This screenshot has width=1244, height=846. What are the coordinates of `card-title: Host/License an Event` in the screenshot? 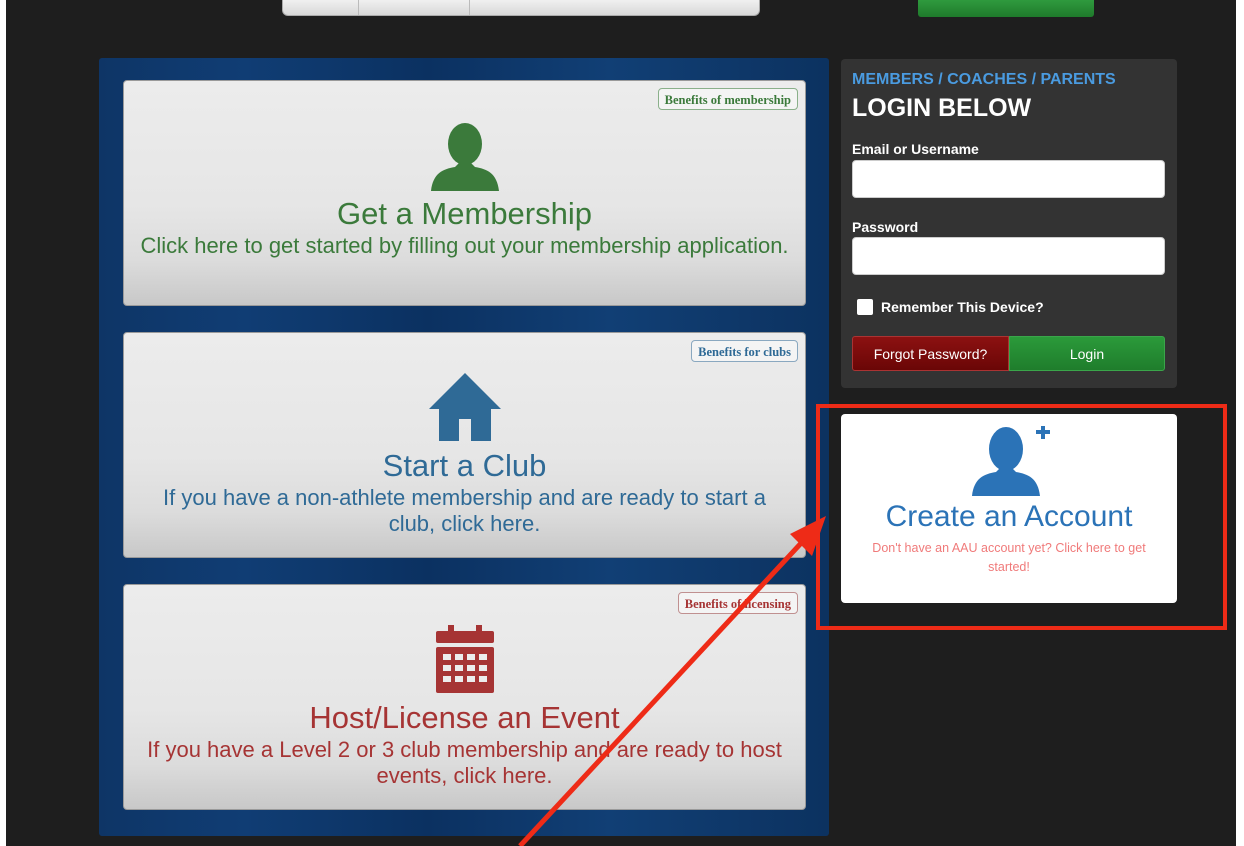 It's located at (464, 717).